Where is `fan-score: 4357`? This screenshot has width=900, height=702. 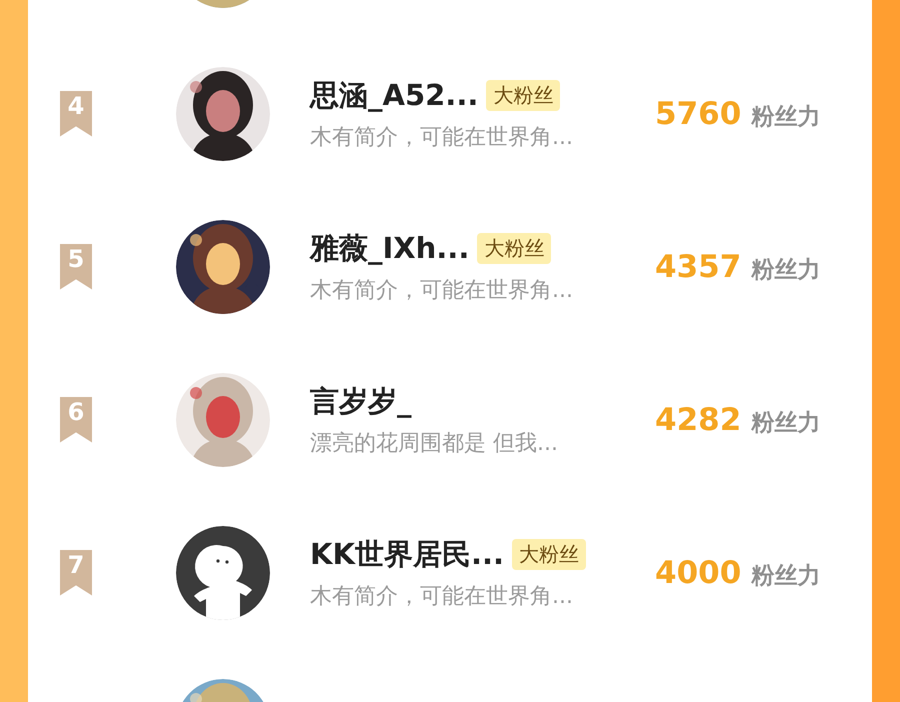
fan-score: 4357 is located at coordinates (698, 266).